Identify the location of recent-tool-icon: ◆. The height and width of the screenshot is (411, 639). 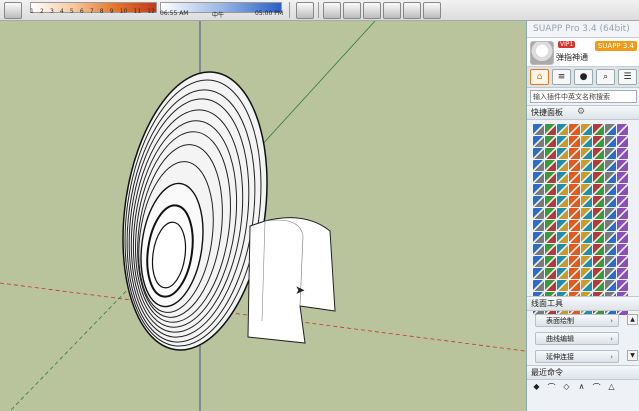
(536, 387).